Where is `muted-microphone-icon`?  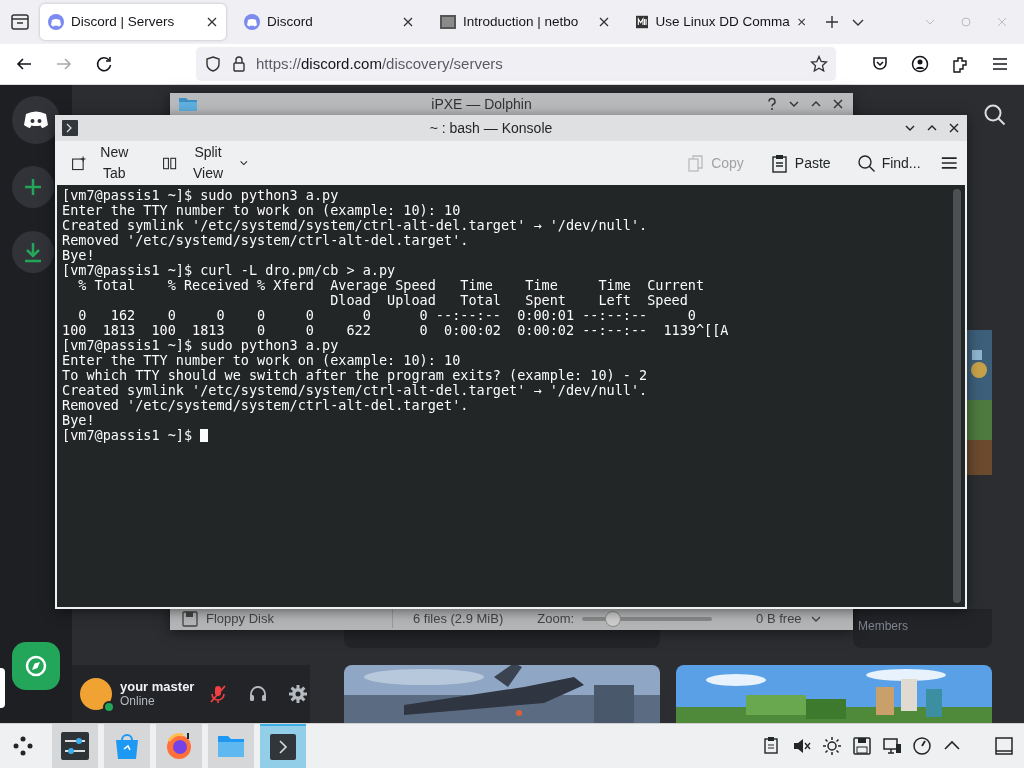 muted-microphone-icon is located at coordinates (218, 694).